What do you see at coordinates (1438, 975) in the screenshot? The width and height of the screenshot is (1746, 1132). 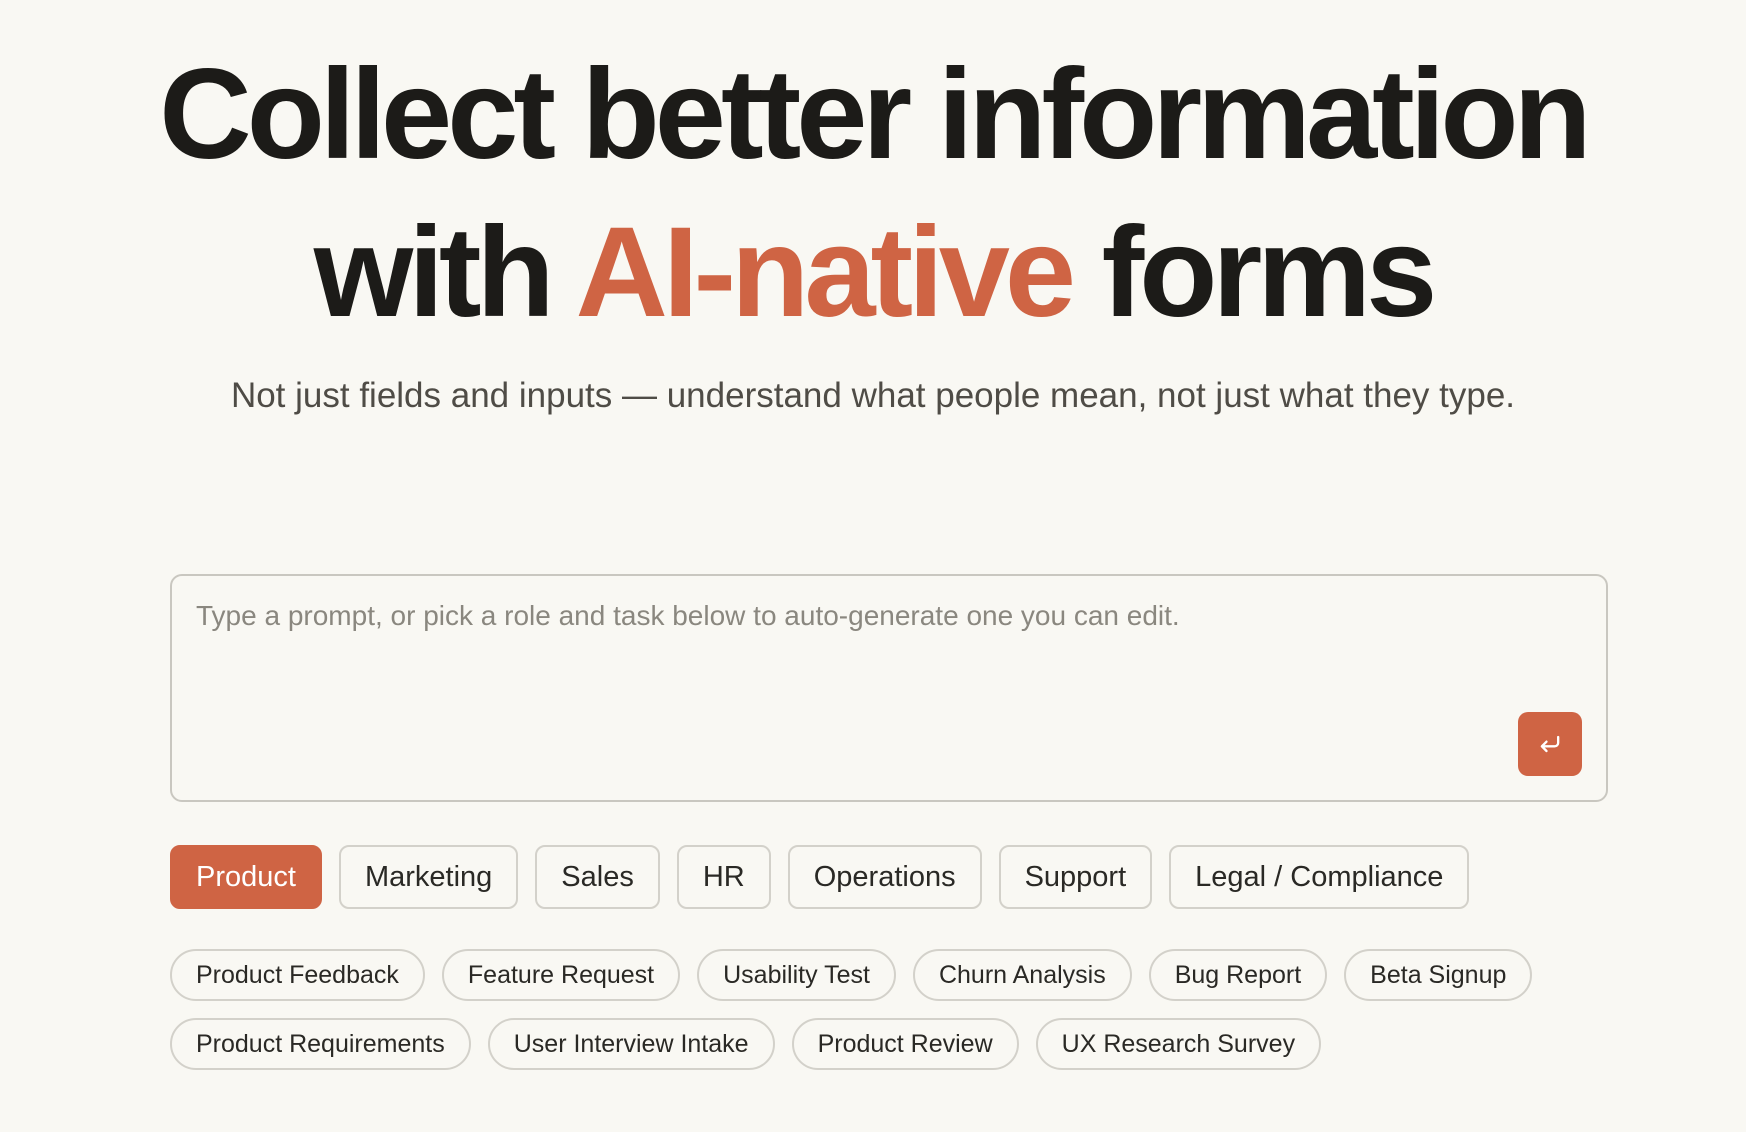 I see `task-chip-beta-signup: Beta Signup` at bounding box center [1438, 975].